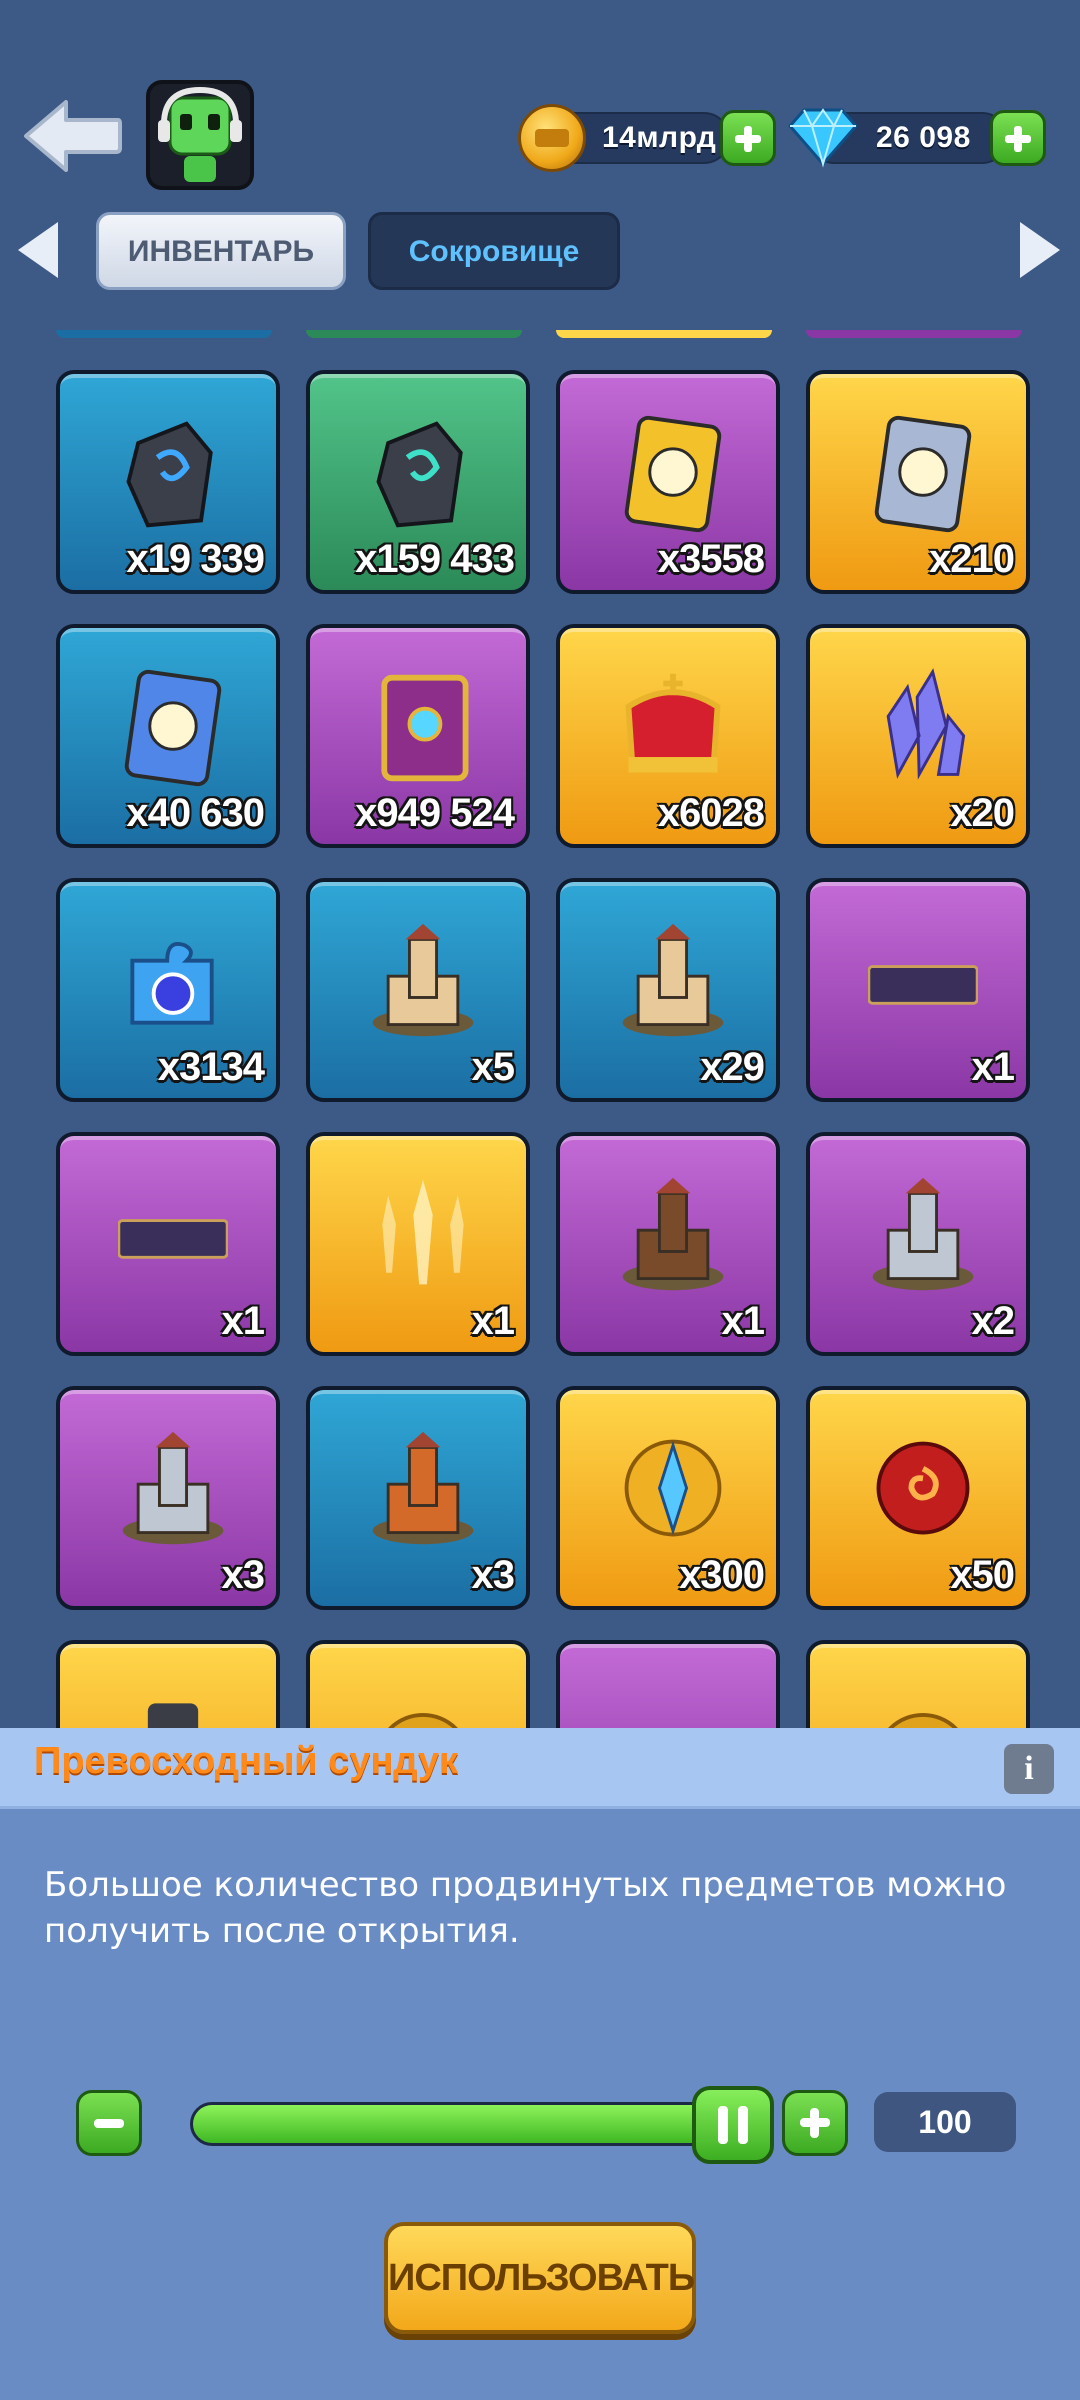 This screenshot has height=2400, width=1080. I want to click on spell-book-icon, so click(425, 728).